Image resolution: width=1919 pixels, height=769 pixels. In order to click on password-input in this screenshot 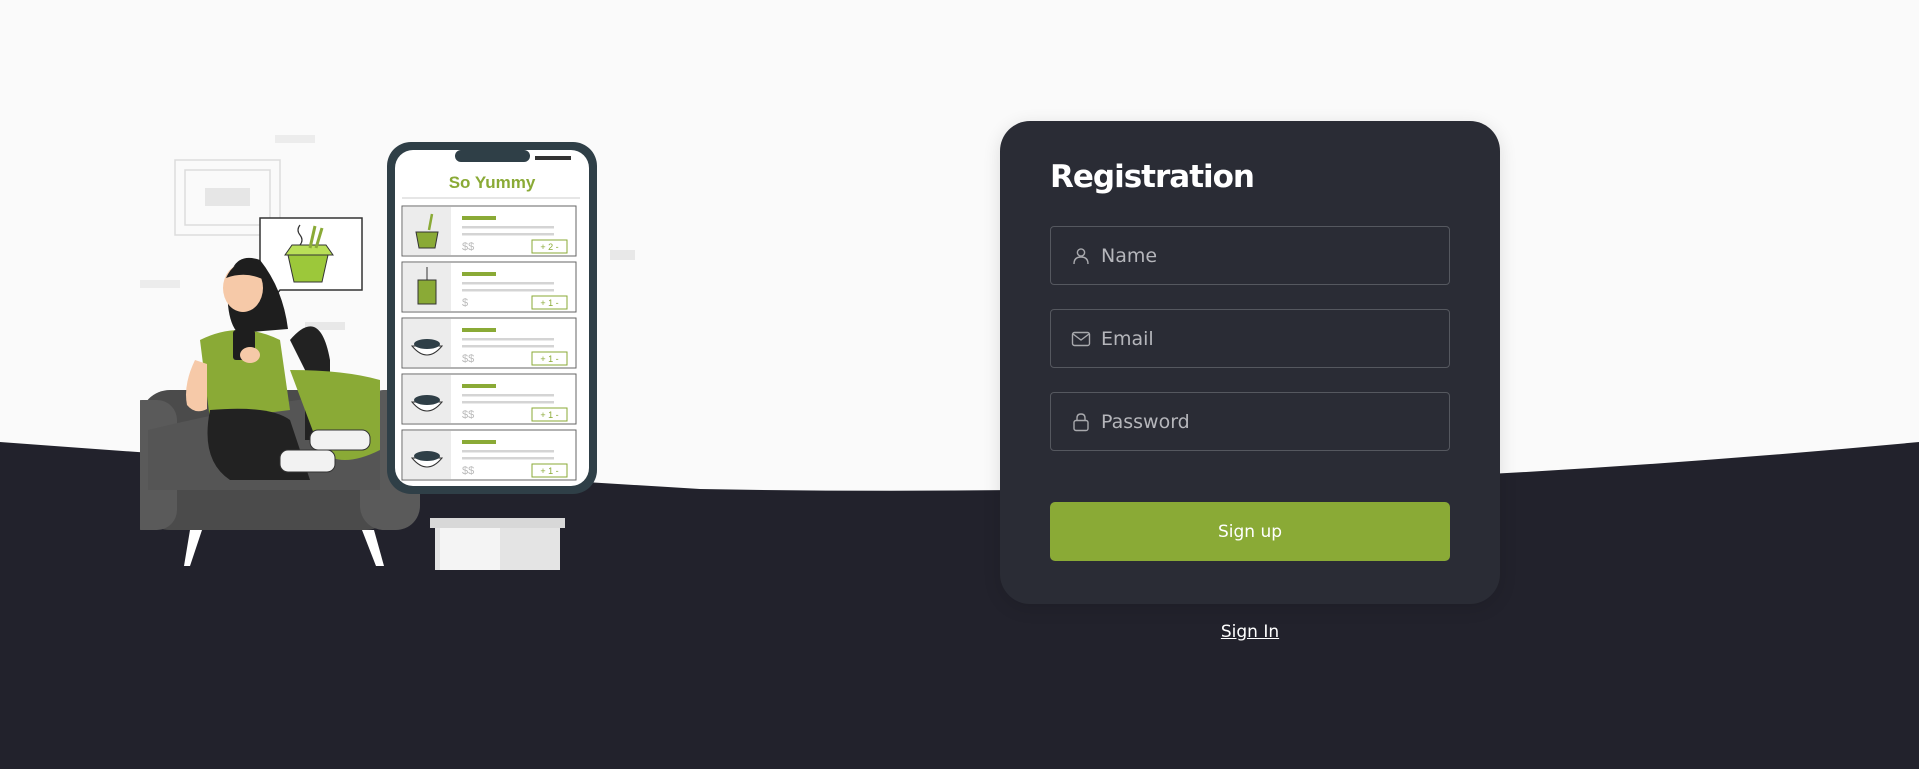, I will do `click(1271, 421)`.